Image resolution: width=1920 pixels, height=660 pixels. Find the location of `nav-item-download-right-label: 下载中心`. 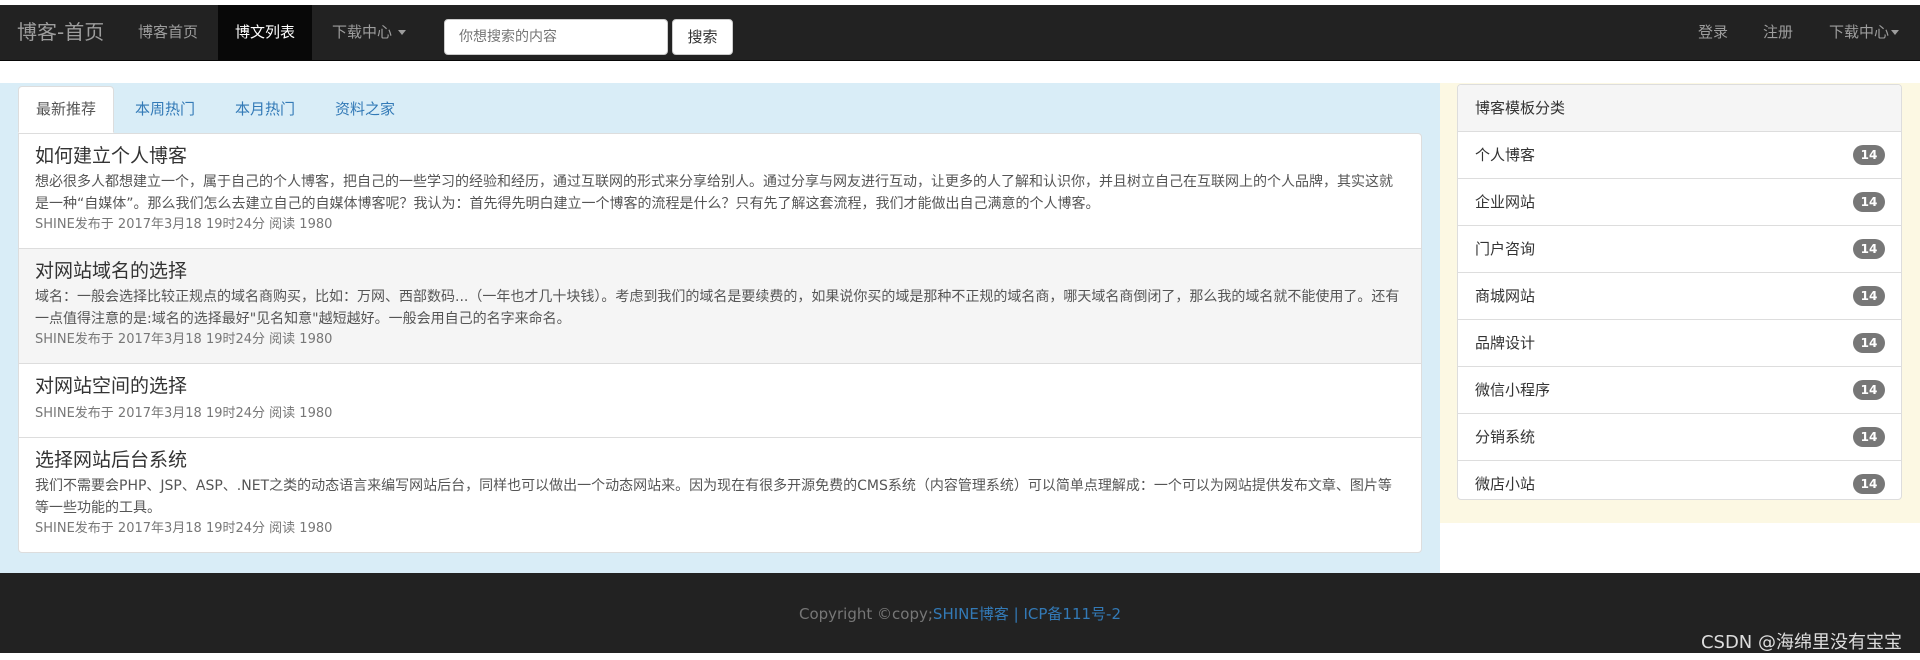

nav-item-download-right-label: 下载中心 is located at coordinates (1859, 32).